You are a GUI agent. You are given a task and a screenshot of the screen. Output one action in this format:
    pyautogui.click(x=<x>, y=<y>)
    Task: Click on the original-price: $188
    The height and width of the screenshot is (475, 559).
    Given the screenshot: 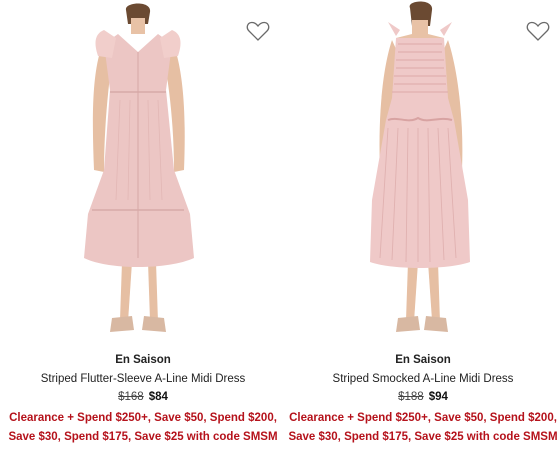 What is the action you would take?
    pyautogui.click(x=411, y=397)
    